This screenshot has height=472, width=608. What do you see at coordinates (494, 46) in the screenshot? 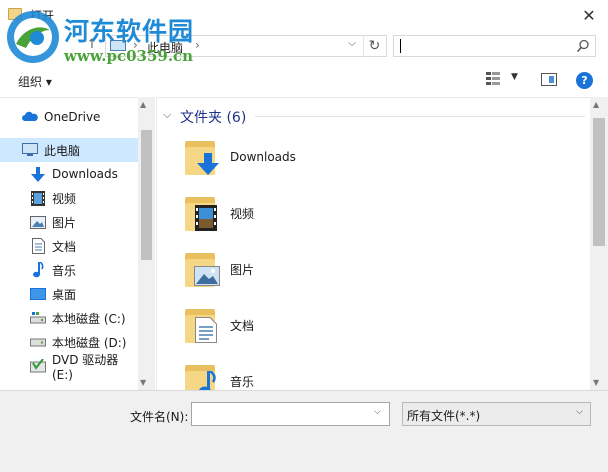
I see `search-input` at bounding box center [494, 46].